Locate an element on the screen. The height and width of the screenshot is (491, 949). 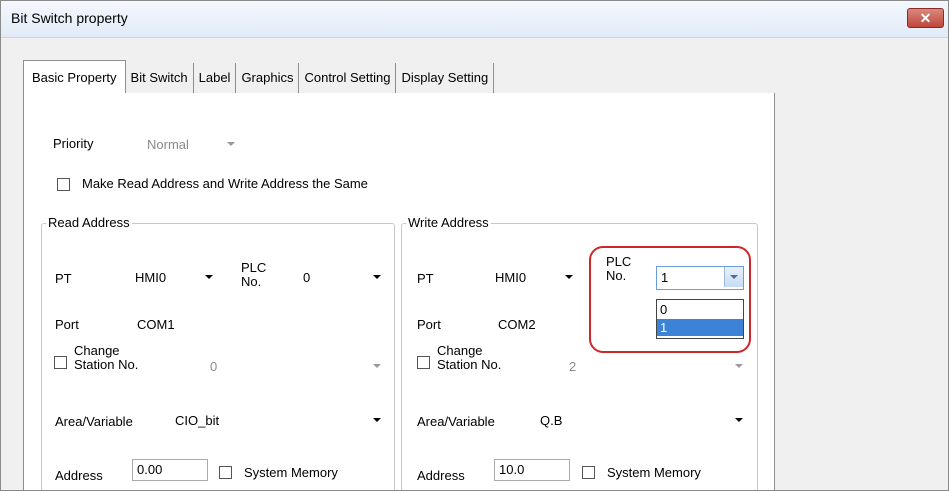
write-address-legend: Write Address is located at coordinates (448, 222).